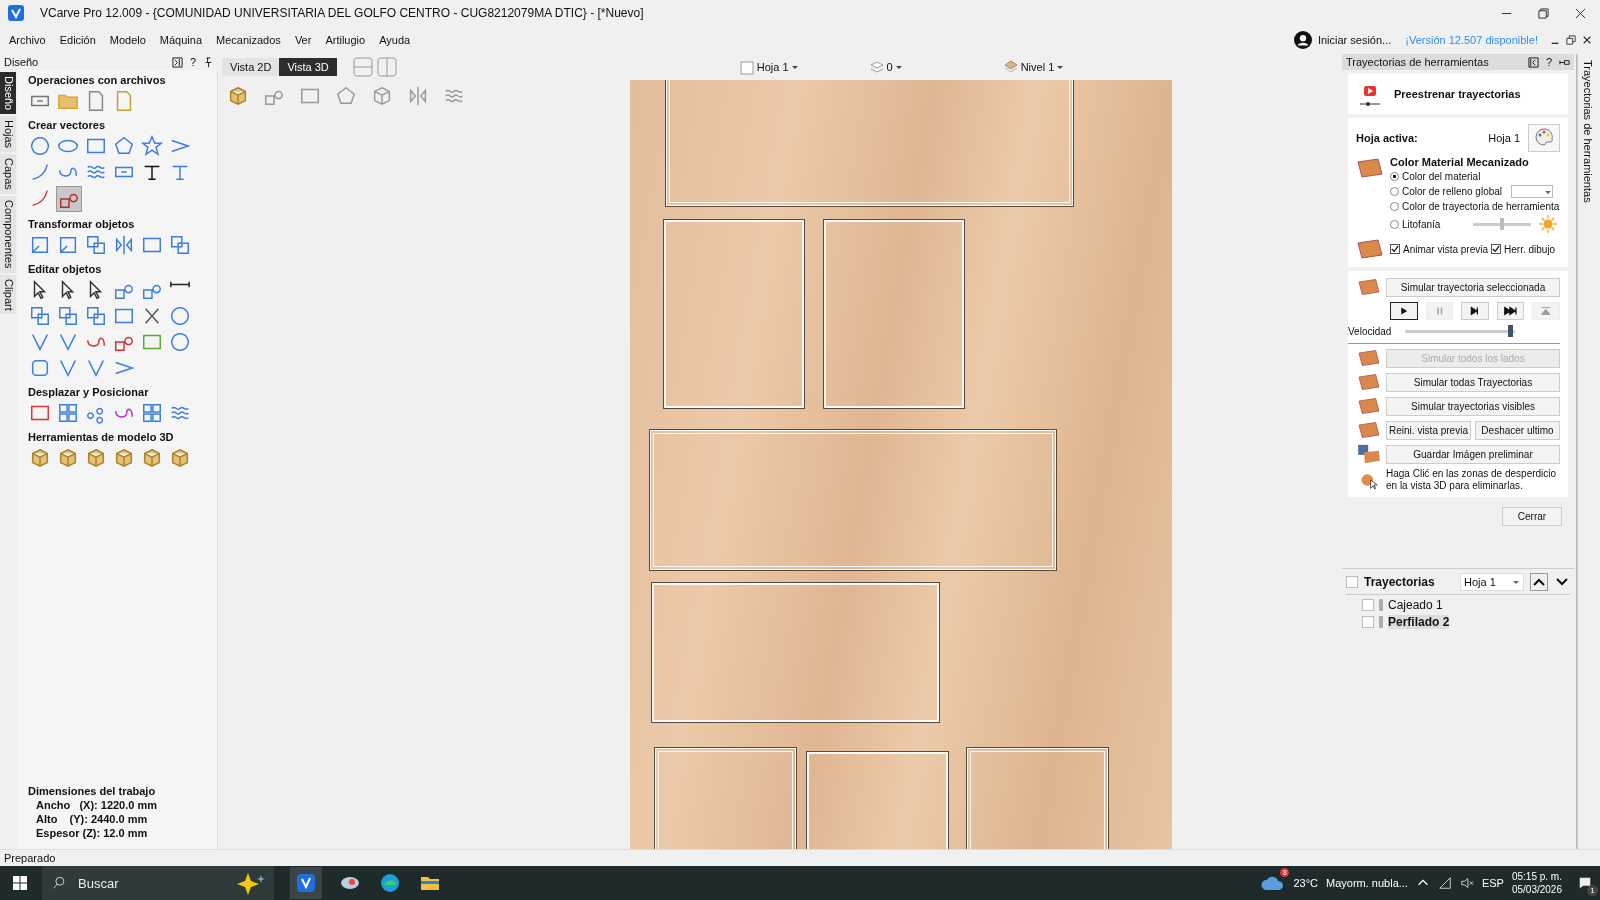 The image size is (1600, 900). I want to click on side-tab: Clipart, so click(8, 294).